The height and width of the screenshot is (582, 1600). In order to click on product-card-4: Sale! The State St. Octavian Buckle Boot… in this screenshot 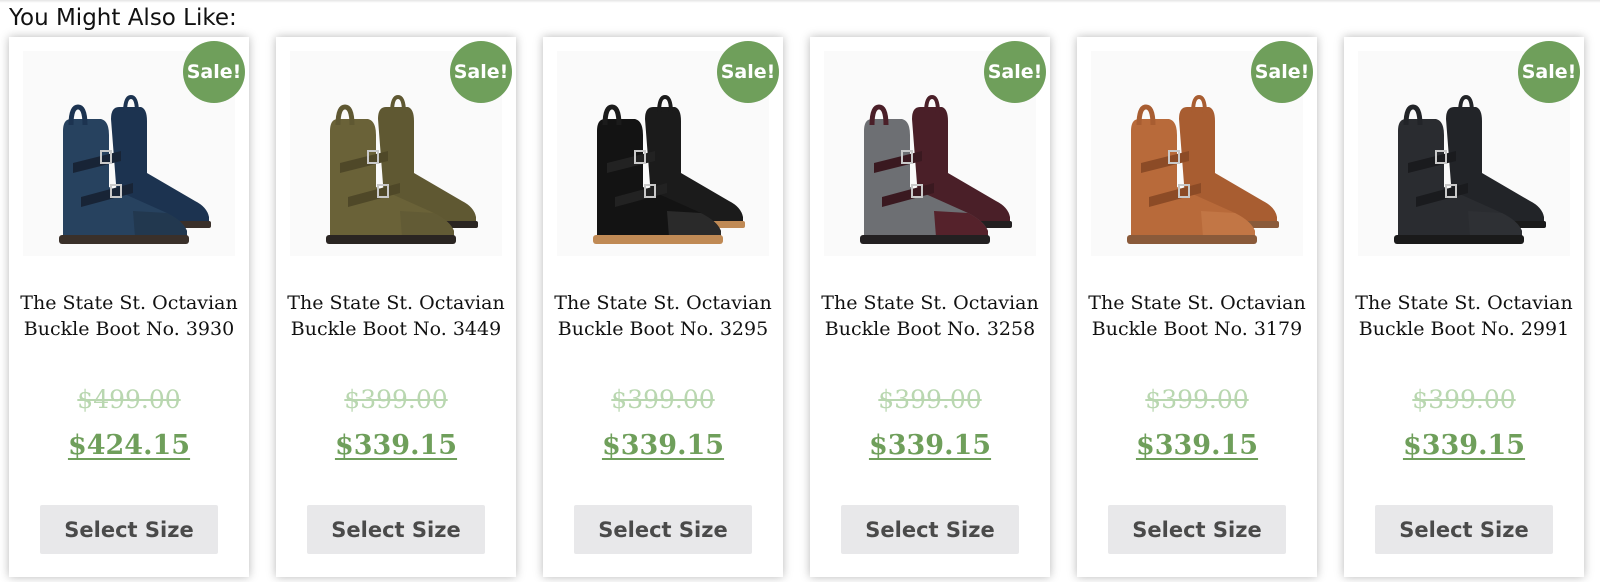, I will do `click(930, 307)`.